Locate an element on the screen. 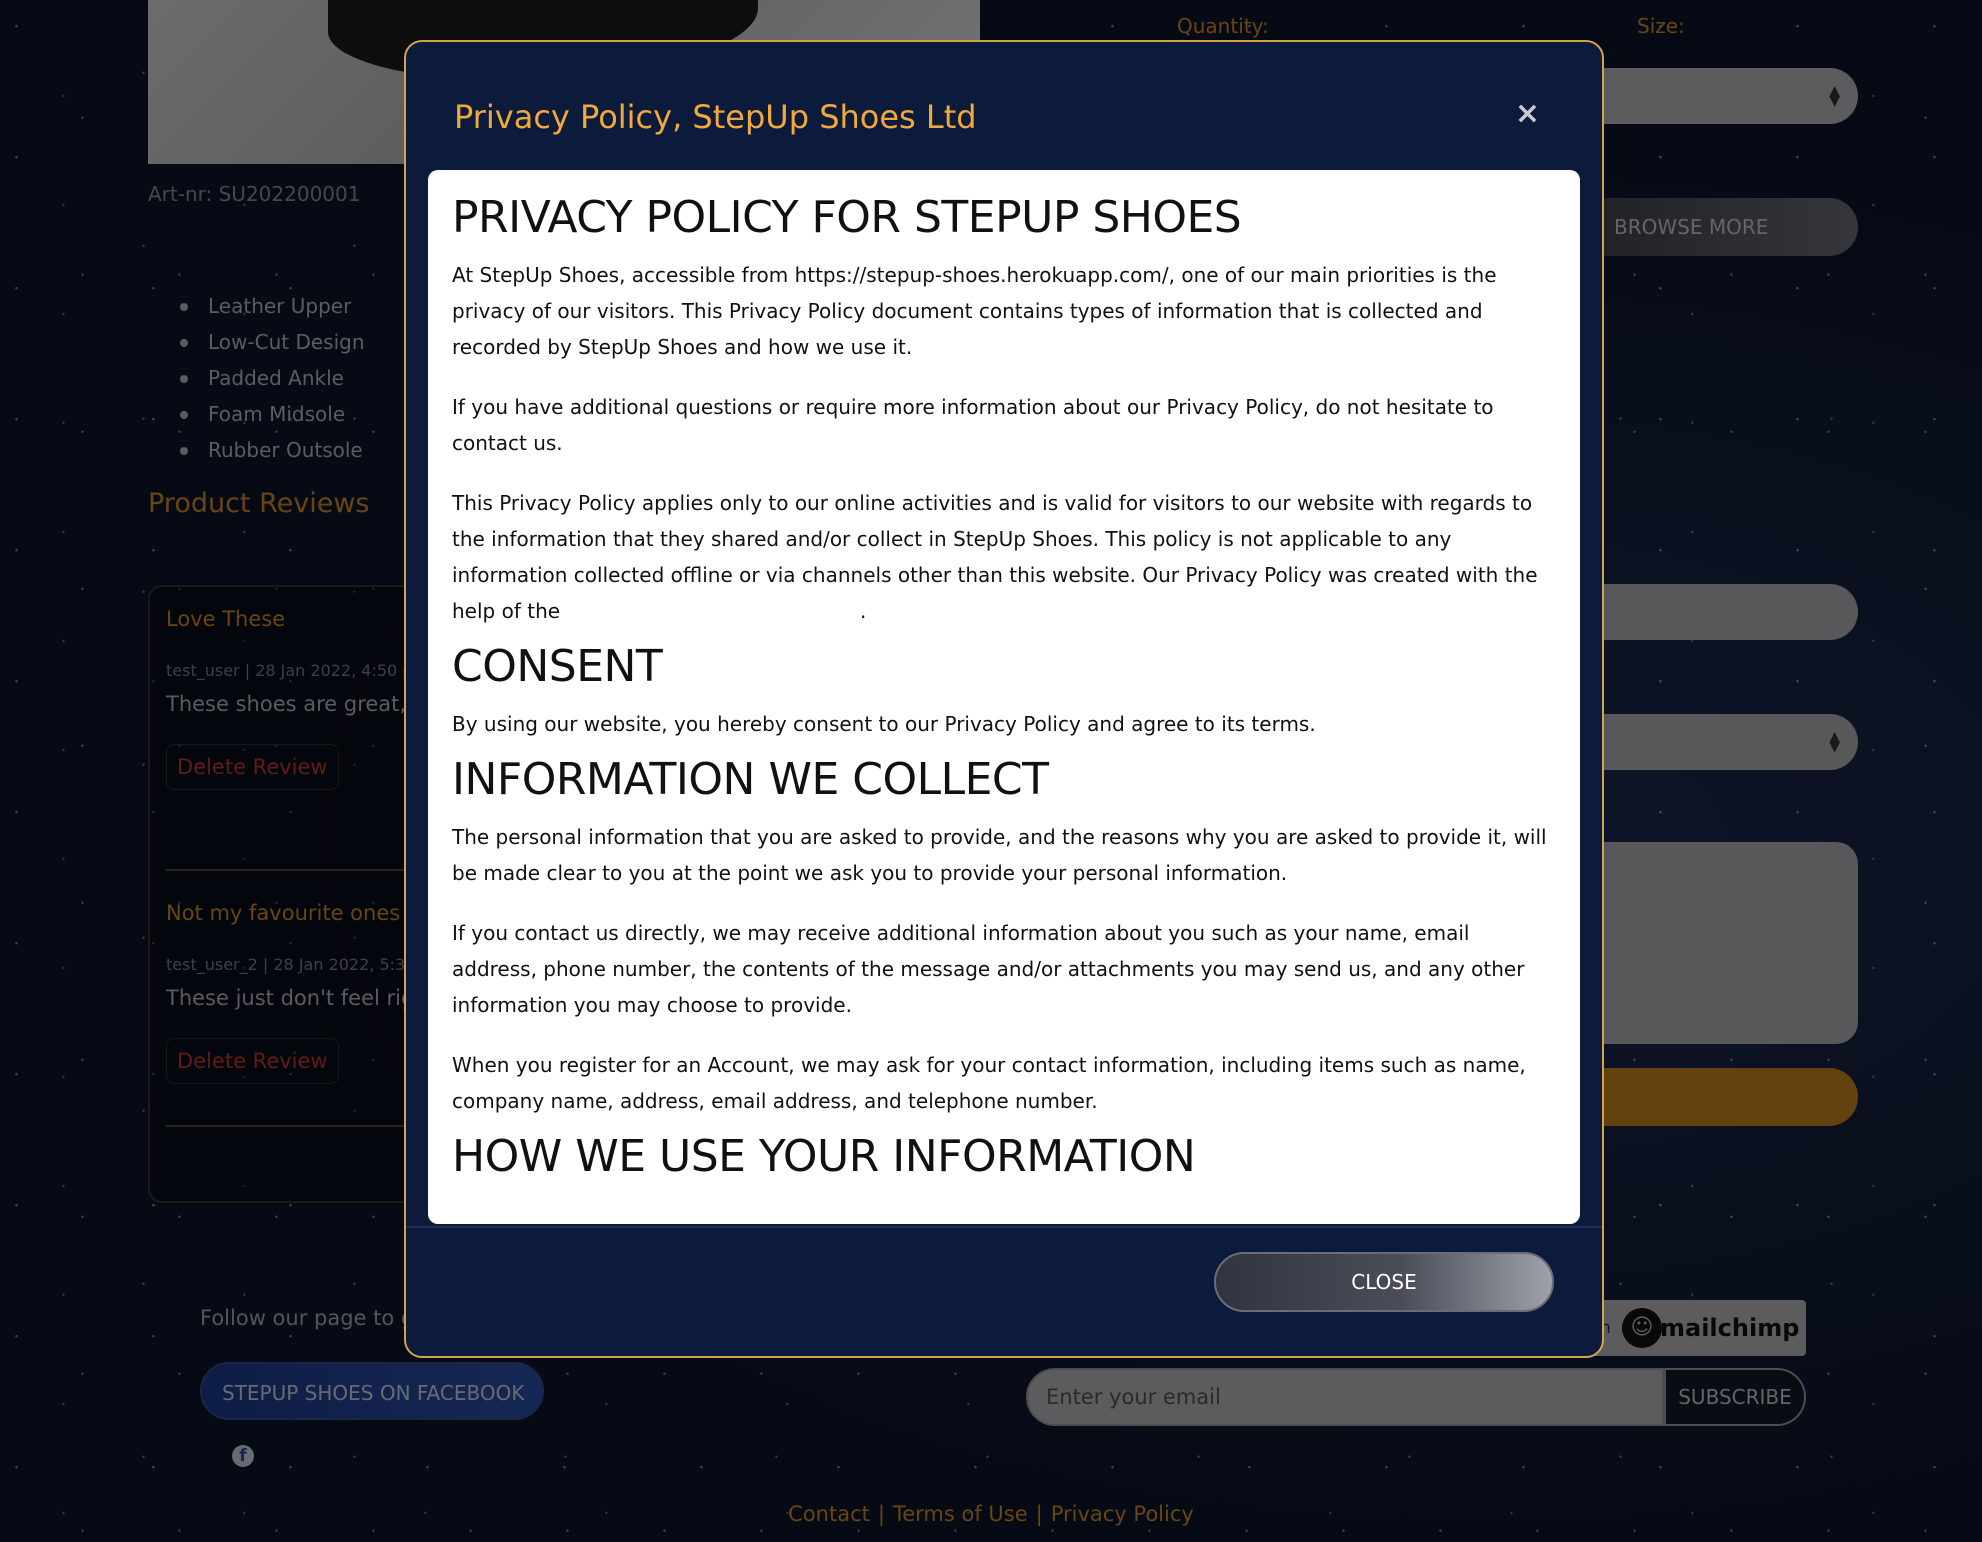 The image size is (1982, 1542). use-heading: HOW WE USE YOUR INFORMATION is located at coordinates (824, 1156).